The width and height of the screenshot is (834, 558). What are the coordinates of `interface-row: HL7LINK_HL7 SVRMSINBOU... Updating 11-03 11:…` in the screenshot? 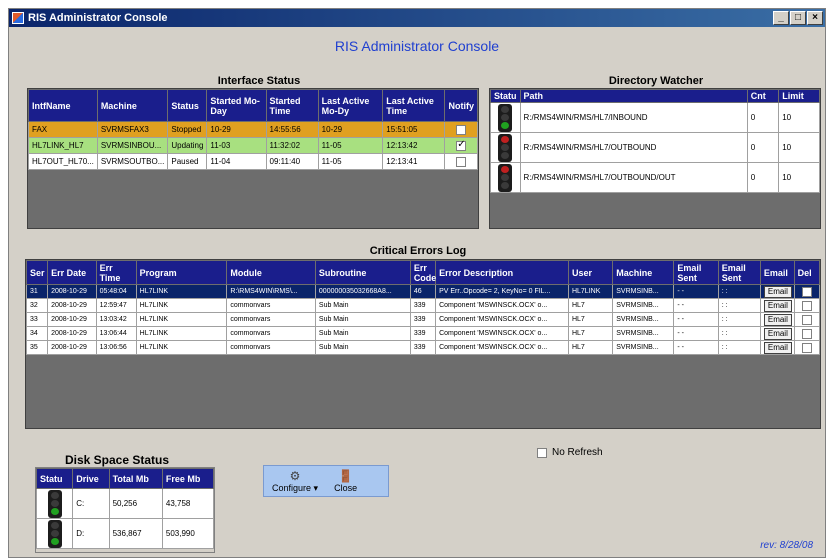 It's located at (253, 145).